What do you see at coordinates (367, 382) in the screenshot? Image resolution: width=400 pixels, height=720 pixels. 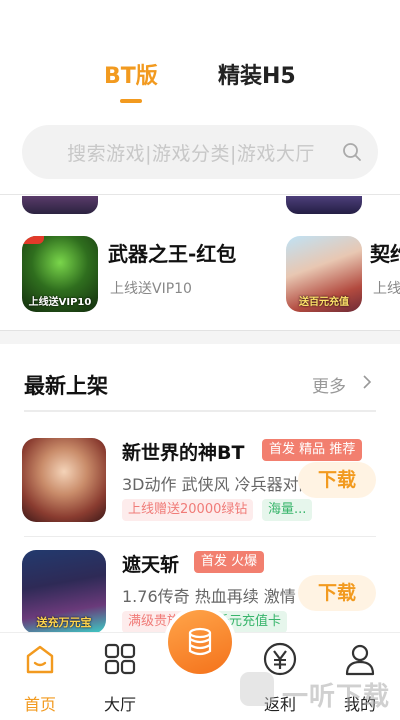 I see `chevron-right-icon` at bounding box center [367, 382].